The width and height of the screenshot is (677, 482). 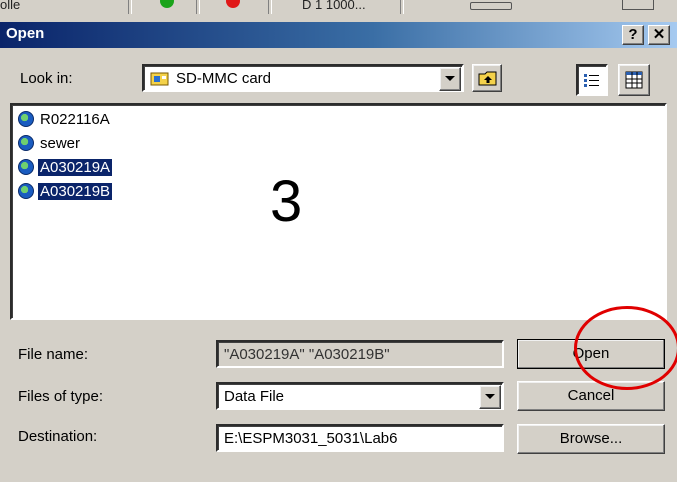 I want to click on file-name-field: "A030219A" "A030219B", so click(x=360, y=354).